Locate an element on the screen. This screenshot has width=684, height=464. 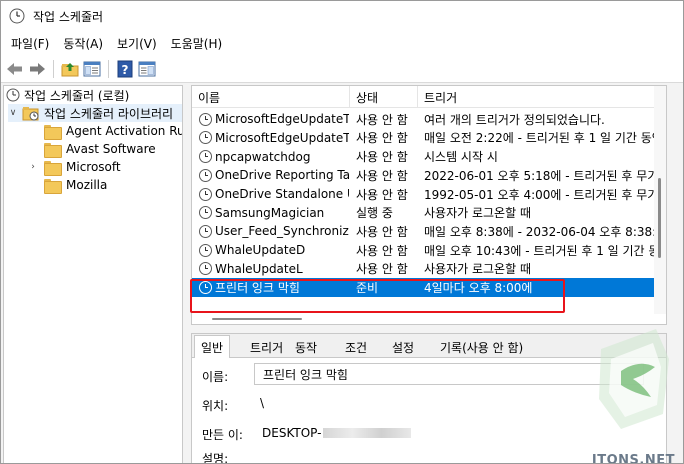
redacted-computer-name is located at coordinates (367, 433).